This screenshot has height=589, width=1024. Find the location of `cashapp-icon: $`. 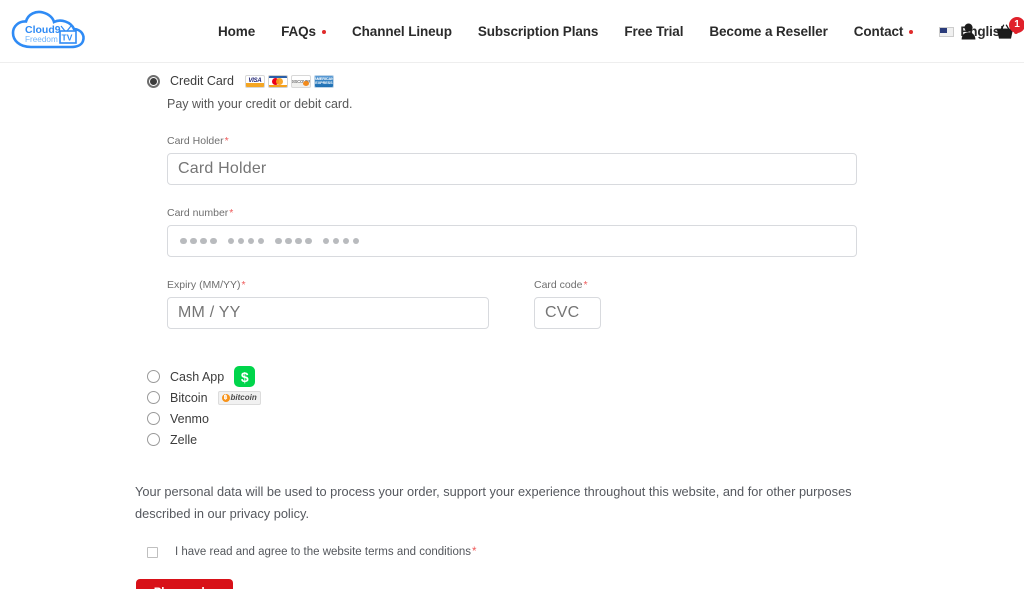

cashapp-icon: $ is located at coordinates (245, 376).